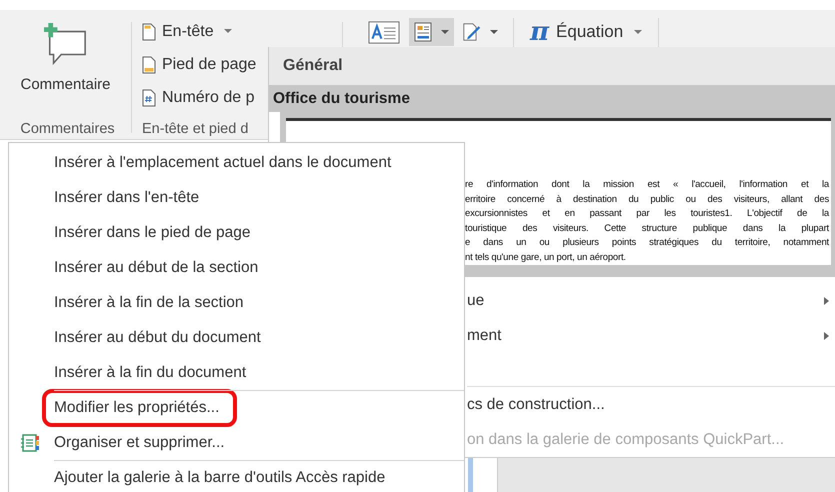 This screenshot has width=835, height=492. I want to click on page-footer-icon, so click(149, 65).